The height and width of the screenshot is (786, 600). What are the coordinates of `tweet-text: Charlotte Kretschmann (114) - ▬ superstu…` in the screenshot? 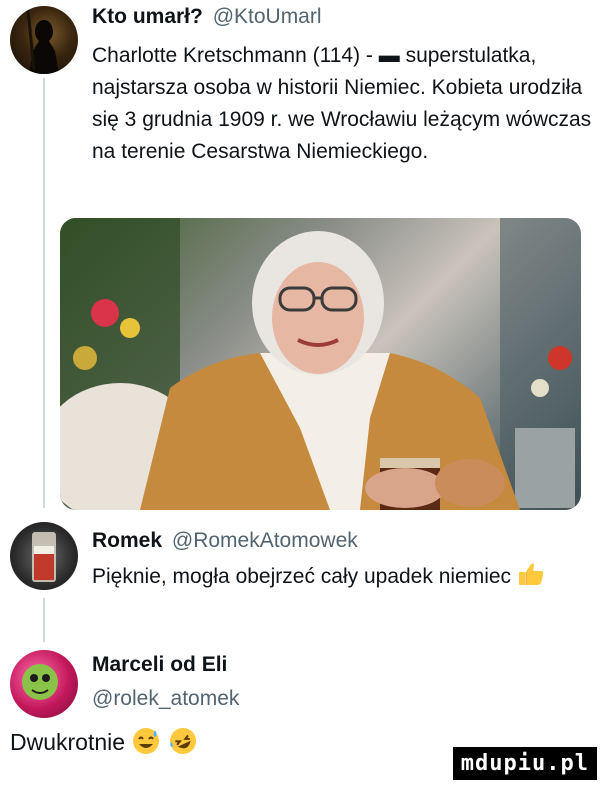 It's located at (342, 103).